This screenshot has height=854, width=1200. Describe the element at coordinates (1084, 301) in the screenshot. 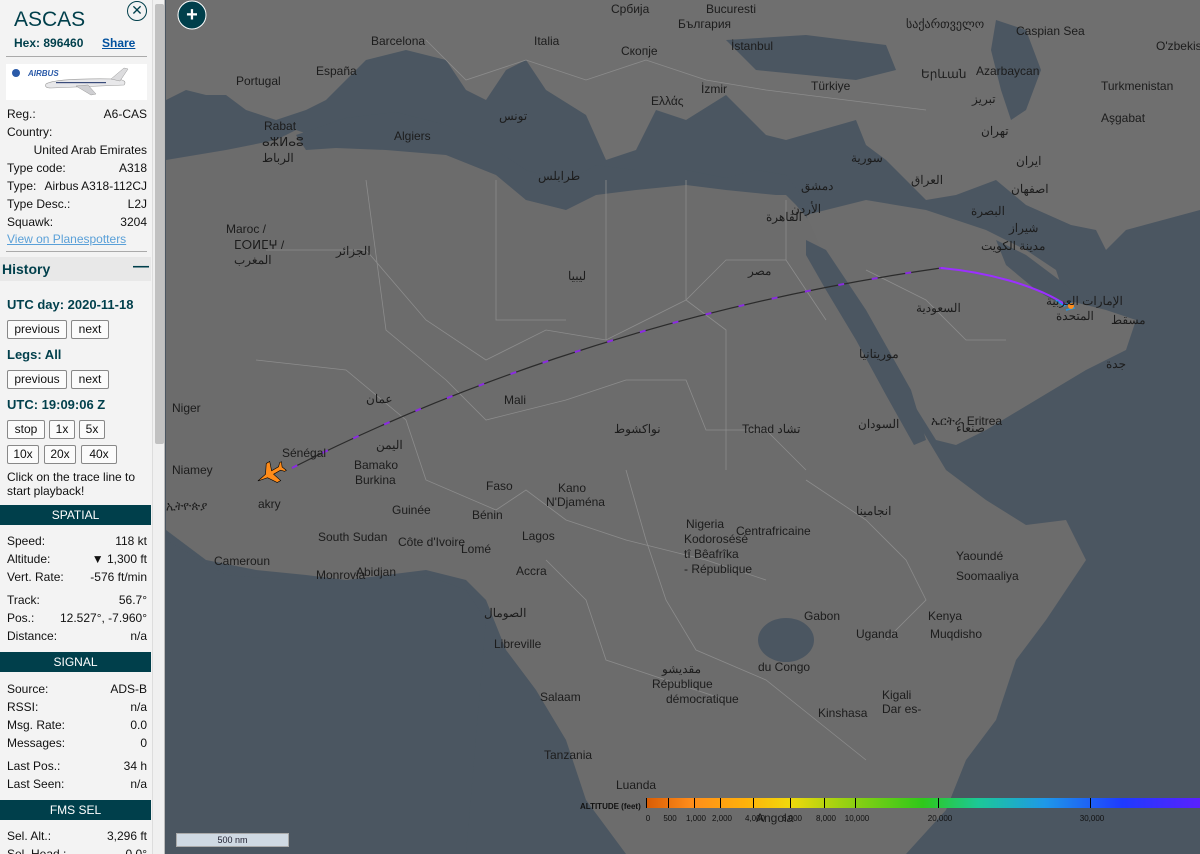

I see `place-label: الإمارات العربية` at that location.